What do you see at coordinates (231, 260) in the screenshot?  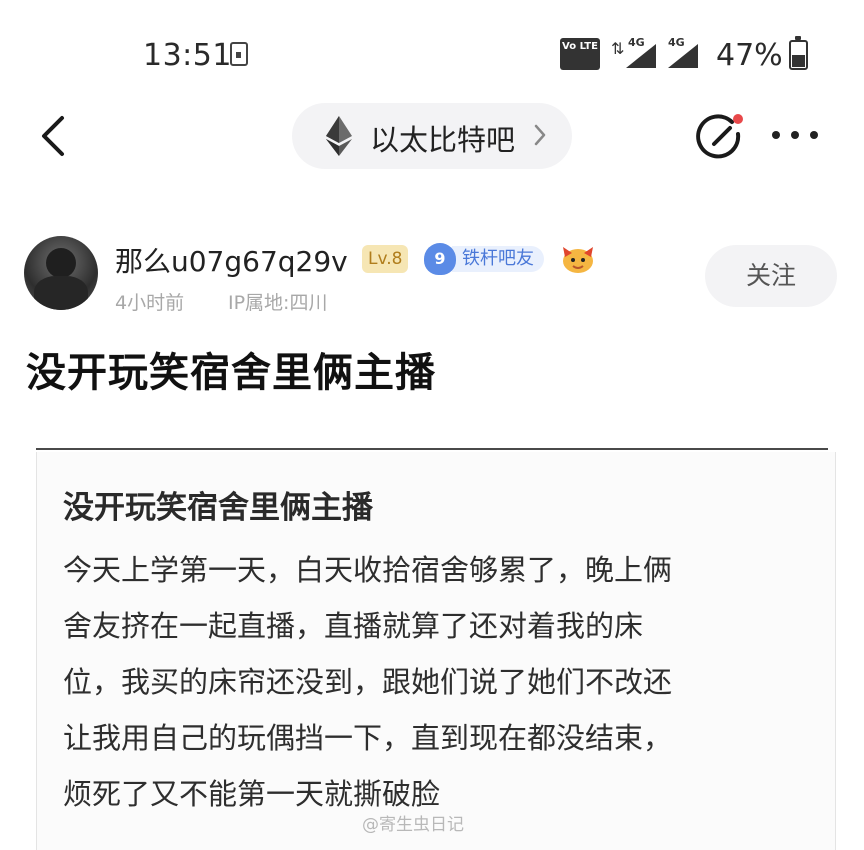 I see `username: 那么u07g67q29v` at bounding box center [231, 260].